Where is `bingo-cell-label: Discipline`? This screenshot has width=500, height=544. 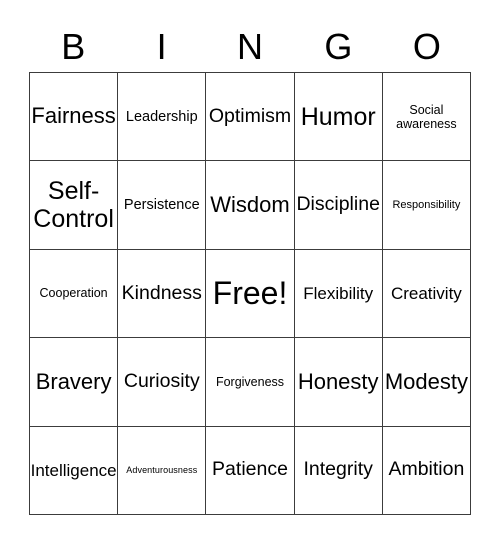
bingo-cell-label: Discipline is located at coordinates (338, 204).